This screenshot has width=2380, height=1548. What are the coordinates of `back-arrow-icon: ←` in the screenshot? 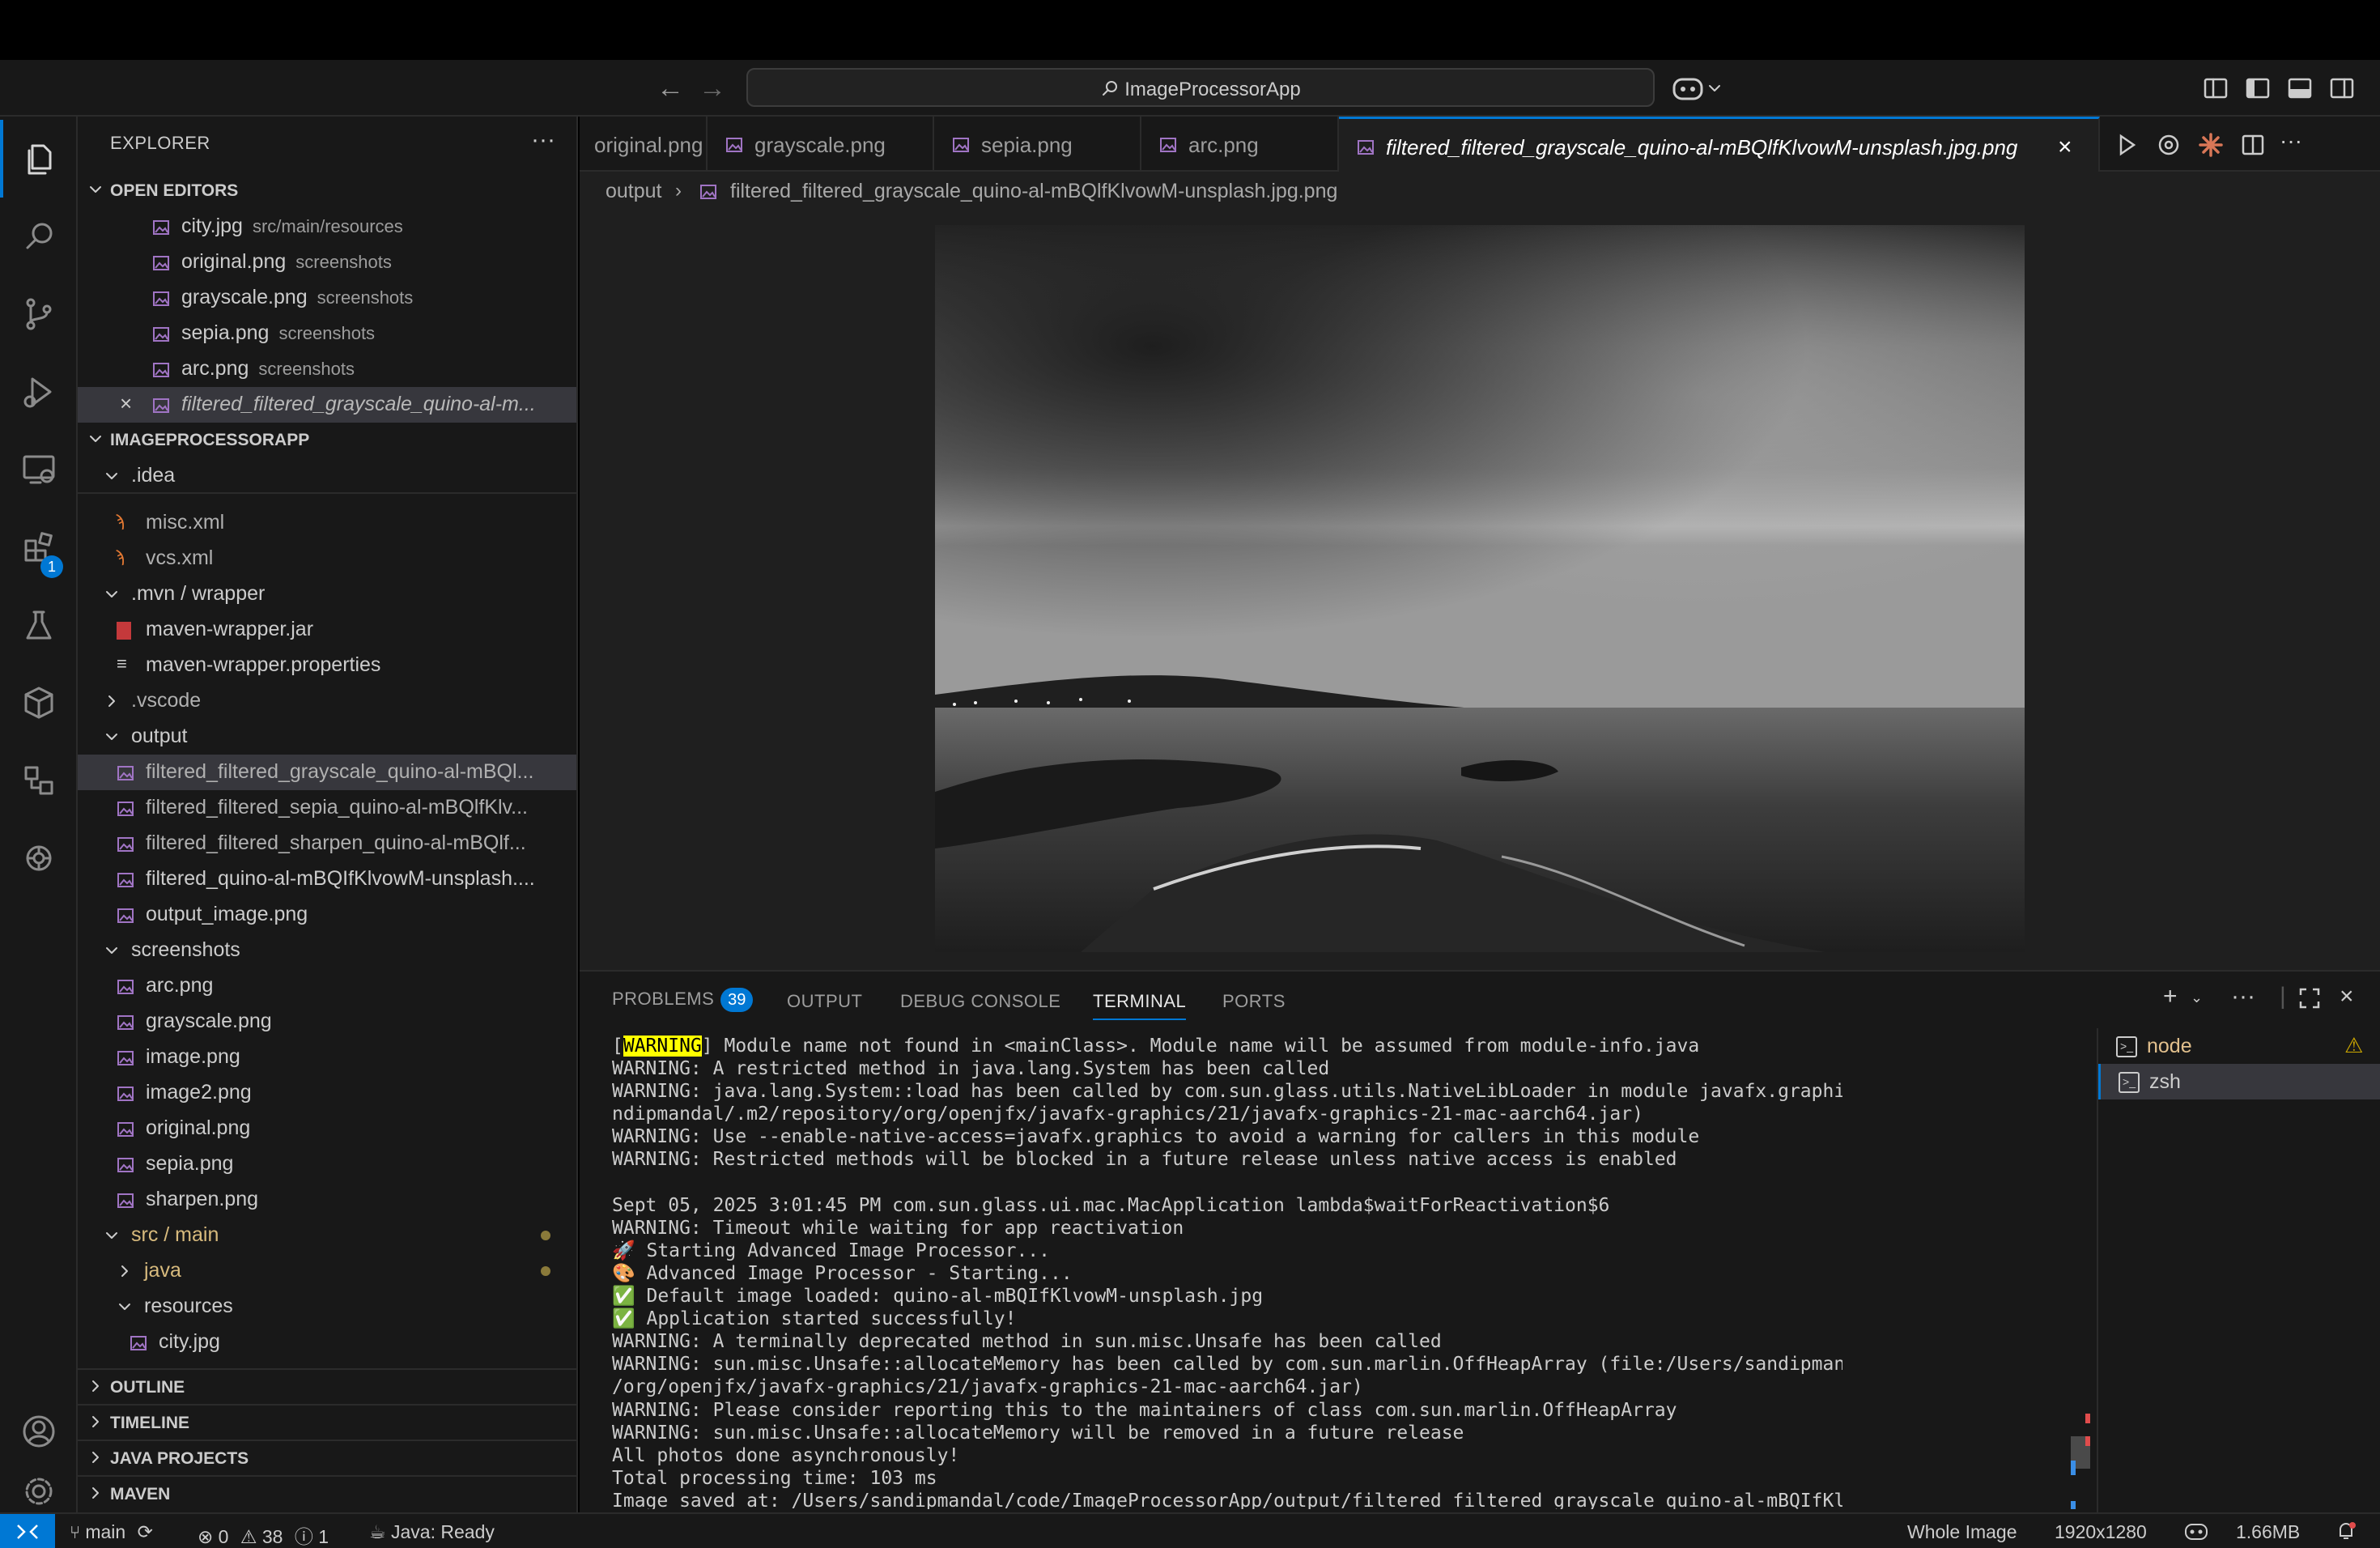 It's located at (670, 89).